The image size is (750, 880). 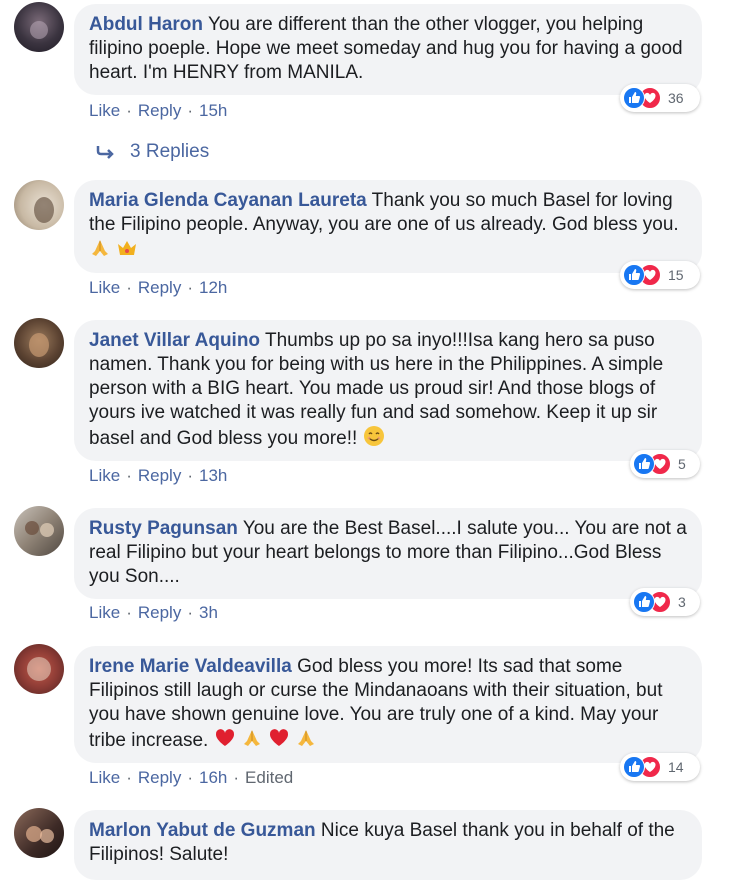 I want to click on edited-label: Edited, so click(x=269, y=778).